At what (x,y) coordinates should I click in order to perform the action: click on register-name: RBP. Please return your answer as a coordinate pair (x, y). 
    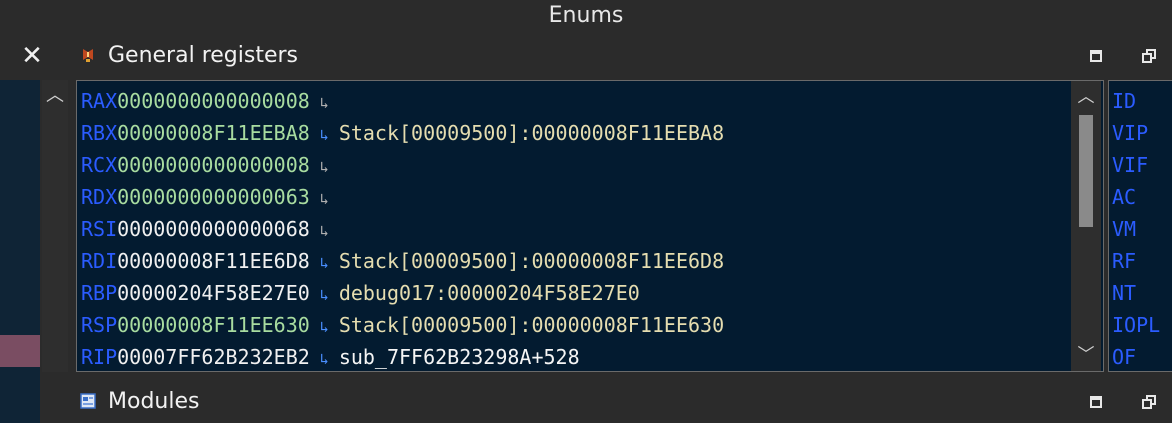
    Looking at the image, I should click on (99, 293).